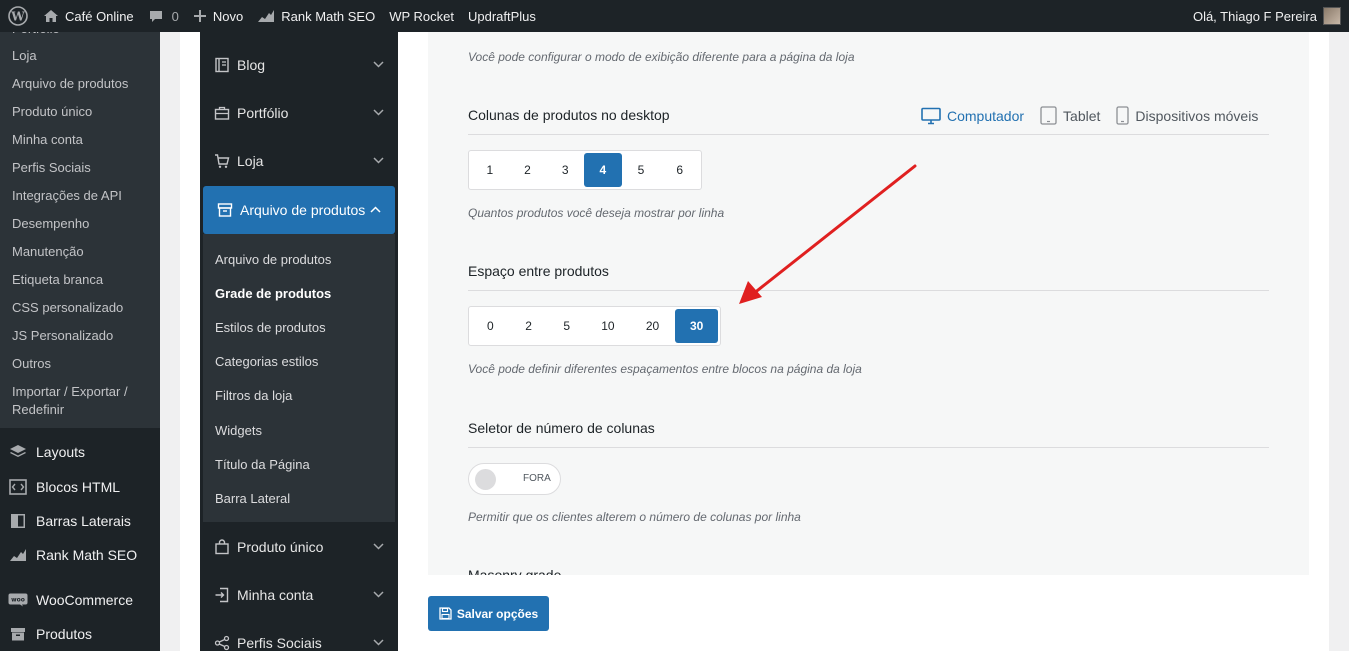 Image resolution: width=1349 pixels, height=651 pixels. What do you see at coordinates (80, 112) in the screenshot?
I see `submenu-item-produto-unico: Produto único` at bounding box center [80, 112].